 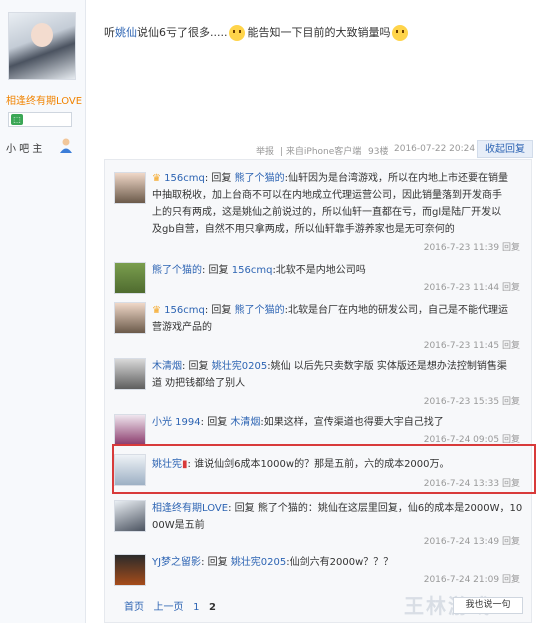 What do you see at coordinates (303, 229) in the screenshot?
I see `comment-line: 及gb自营，自然不用只拿两成，所以仙轩靠手游养家也是无可奈何的` at bounding box center [303, 229].